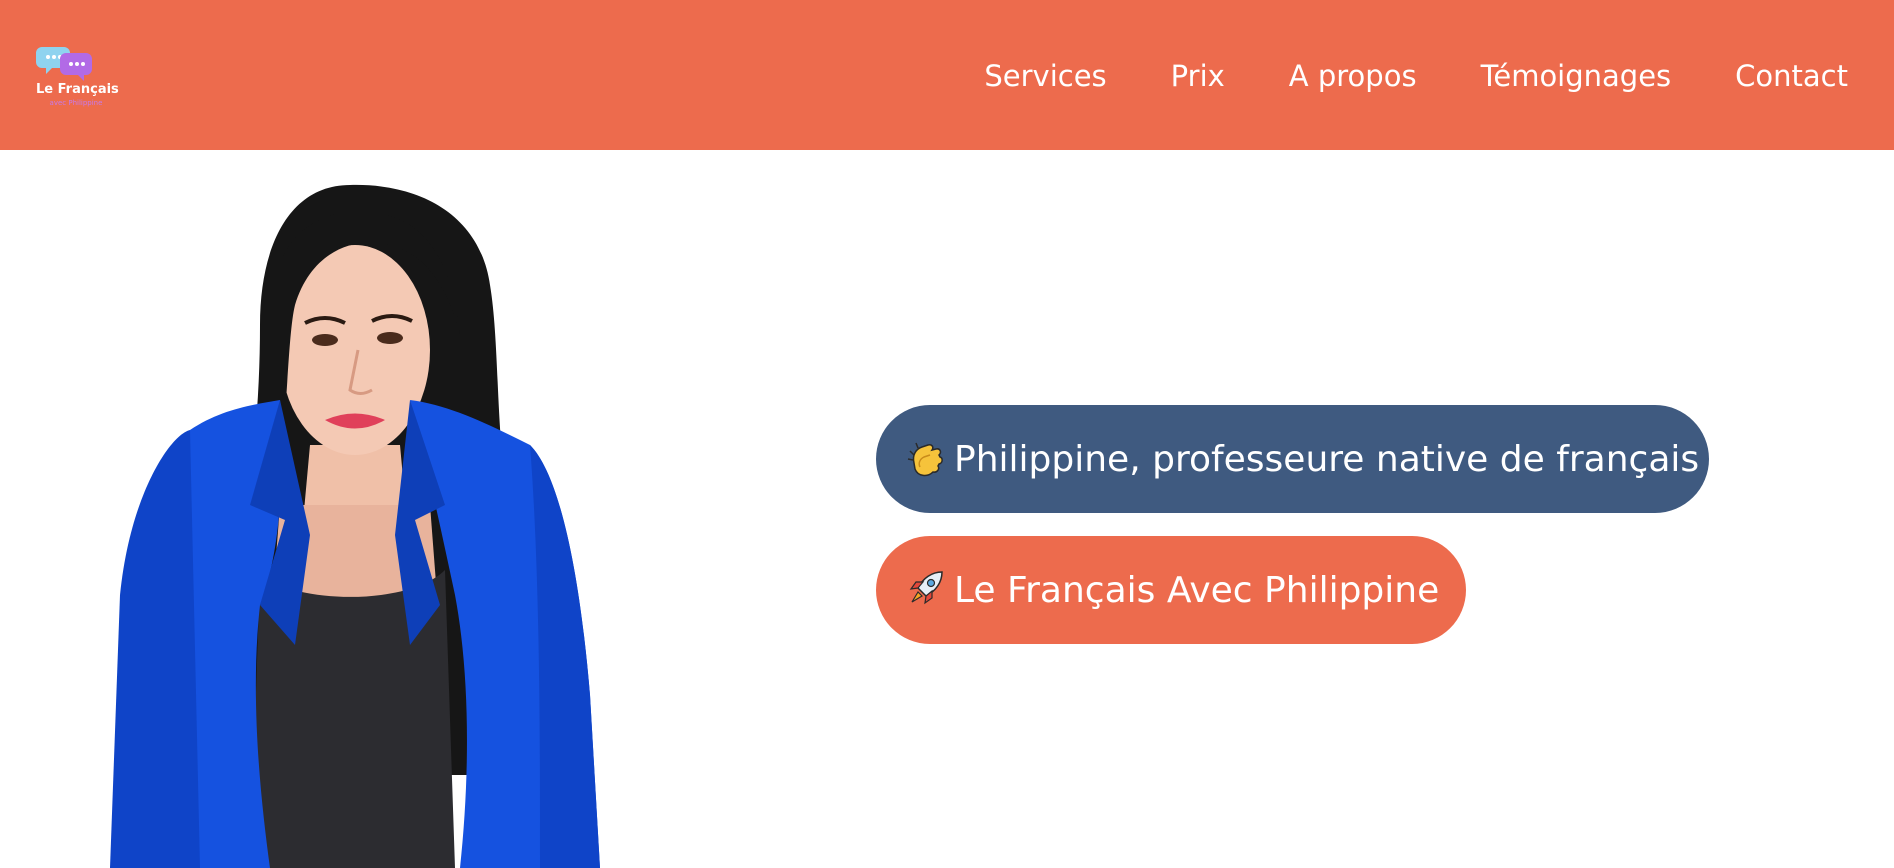 The width and height of the screenshot is (1894, 868). Describe the element at coordinates (64, 64) in the screenshot. I see `chat-bubbles-icon` at that location.